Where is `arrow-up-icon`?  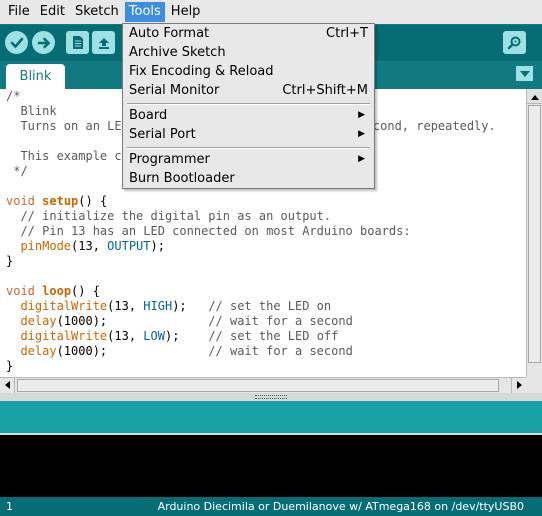
arrow-up-icon is located at coordinates (534, 96).